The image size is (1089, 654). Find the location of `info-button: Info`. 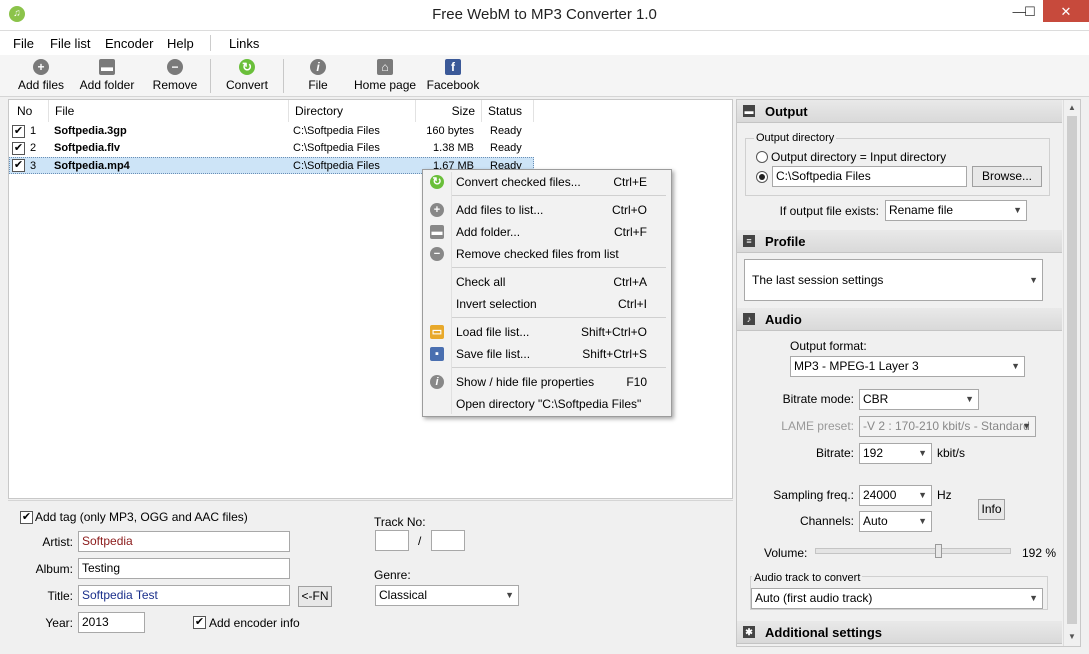

info-button: Info is located at coordinates (991, 509).